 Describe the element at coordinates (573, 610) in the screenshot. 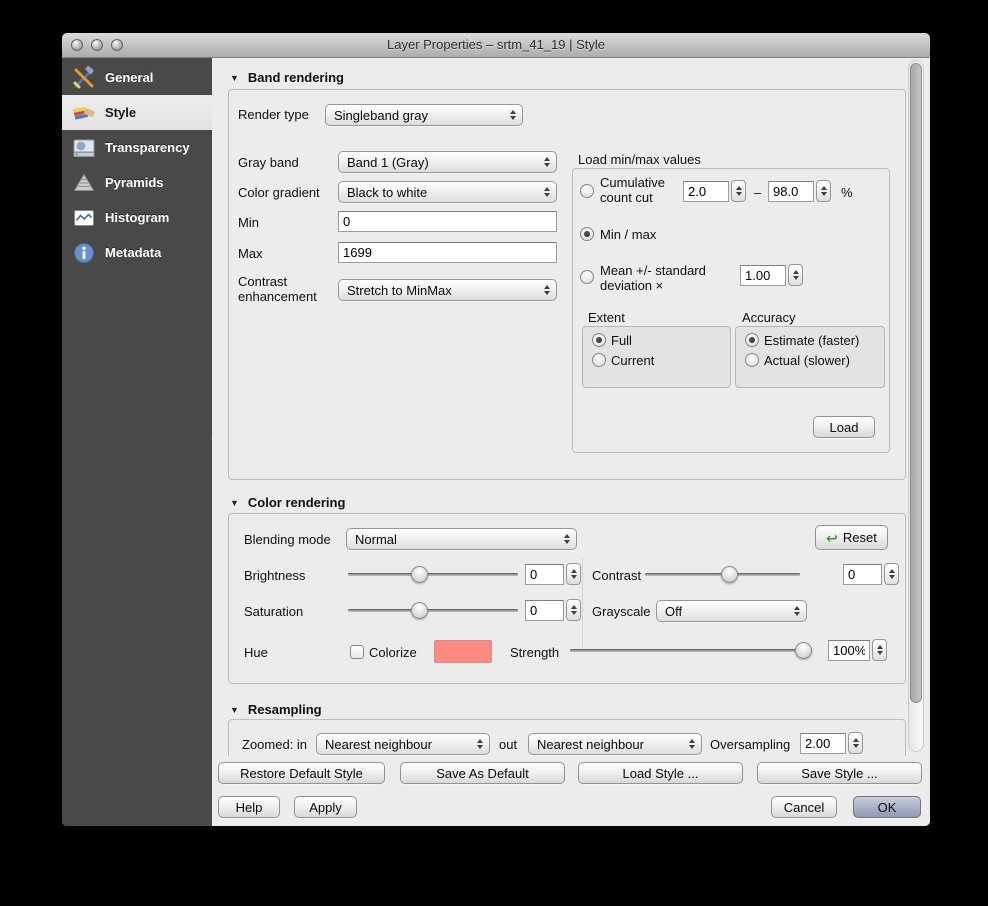

I see `saturation-stepper` at that location.